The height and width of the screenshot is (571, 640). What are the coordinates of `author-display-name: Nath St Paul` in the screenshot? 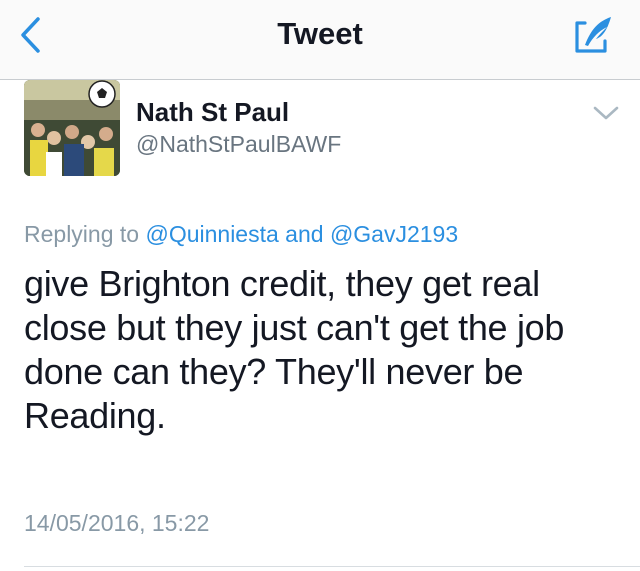 It's located at (212, 112).